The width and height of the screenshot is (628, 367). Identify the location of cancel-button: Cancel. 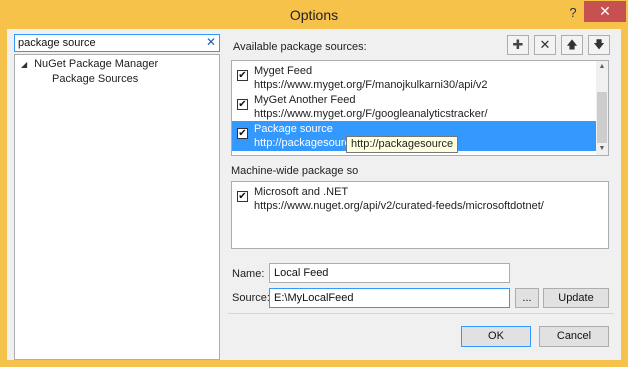
(574, 336).